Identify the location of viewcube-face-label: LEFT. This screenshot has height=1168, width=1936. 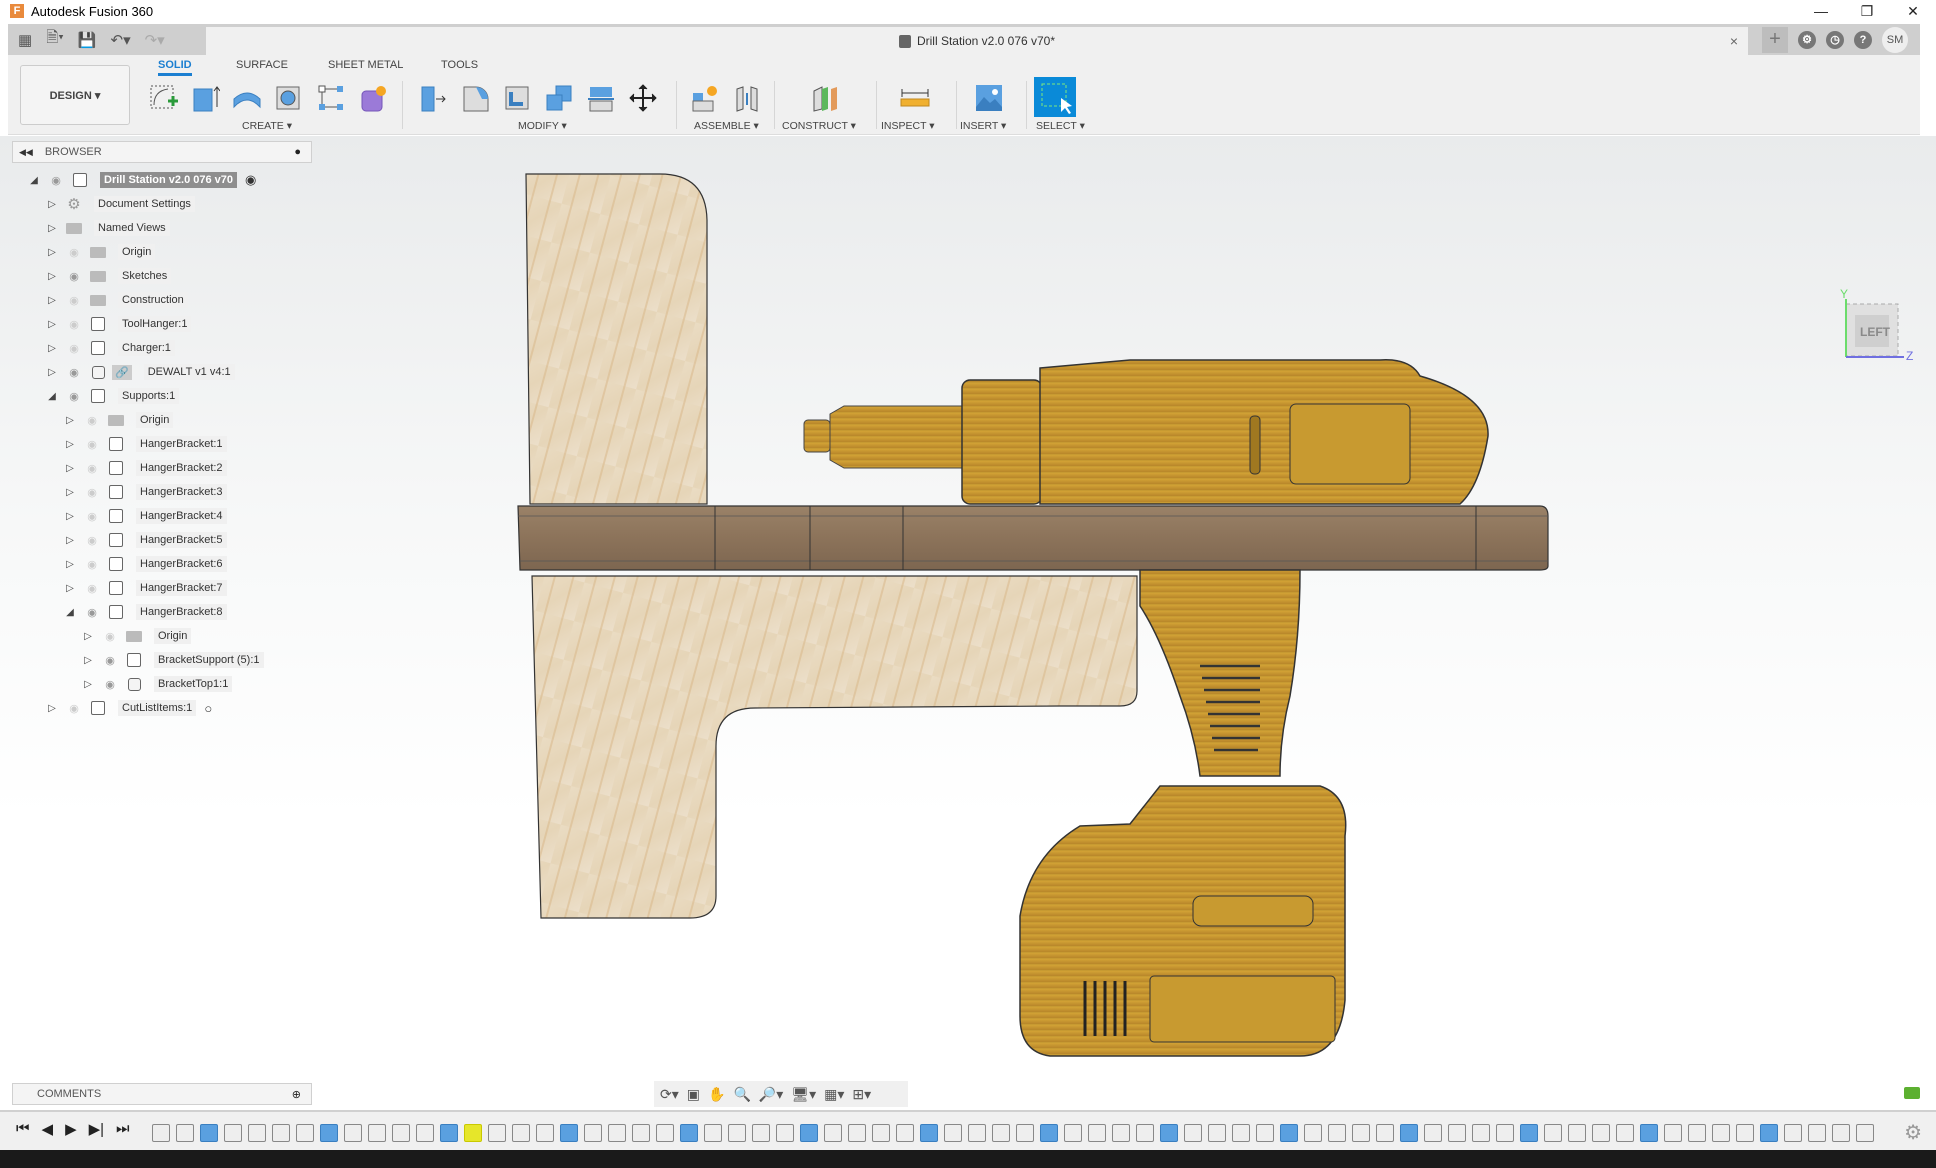
(1875, 332).